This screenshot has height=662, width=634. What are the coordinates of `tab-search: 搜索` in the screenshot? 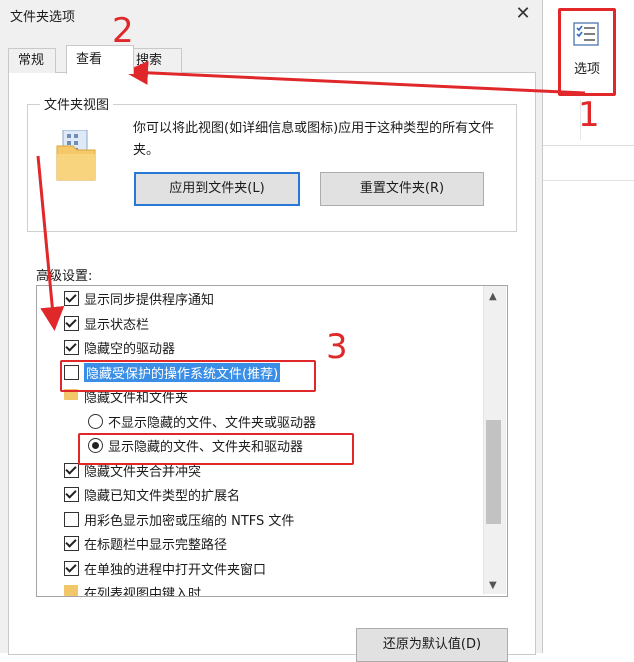 It's located at (154, 60).